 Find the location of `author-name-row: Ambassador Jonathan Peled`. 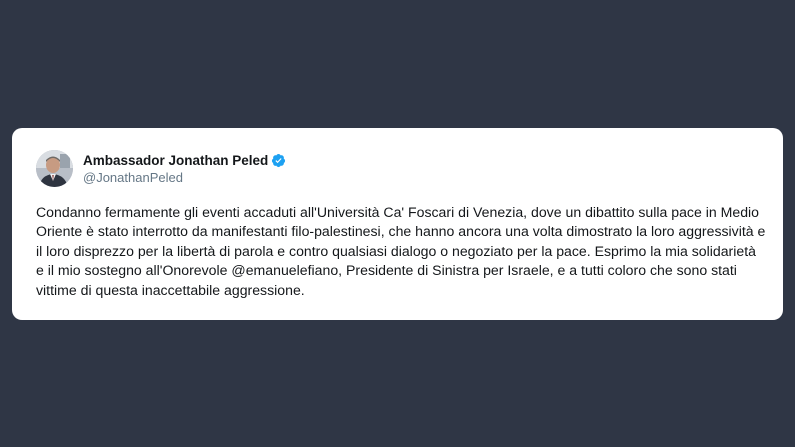

author-name-row: Ambassador Jonathan Peled is located at coordinates (184, 160).